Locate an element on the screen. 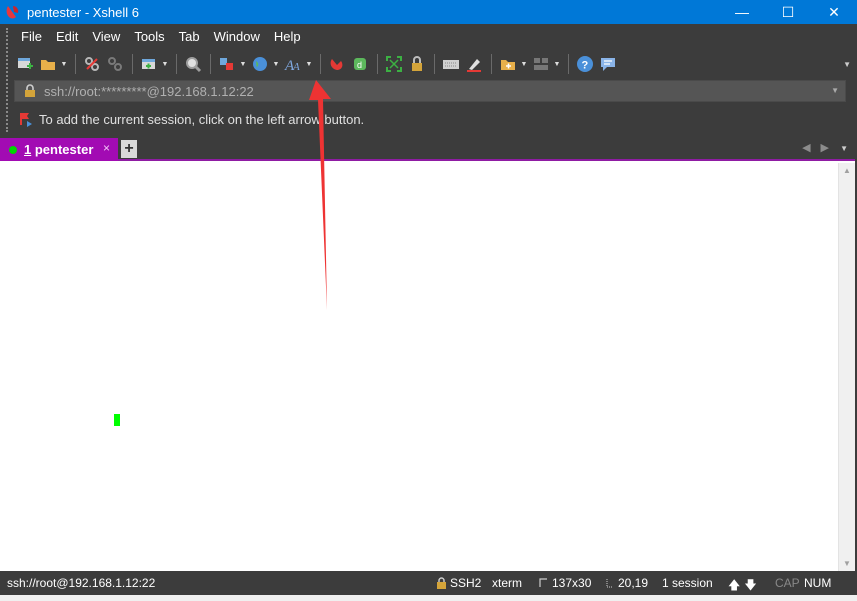 The height and width of the screenshot is (601, 857). xagent-icon: d is located at coordinates (360, 64).